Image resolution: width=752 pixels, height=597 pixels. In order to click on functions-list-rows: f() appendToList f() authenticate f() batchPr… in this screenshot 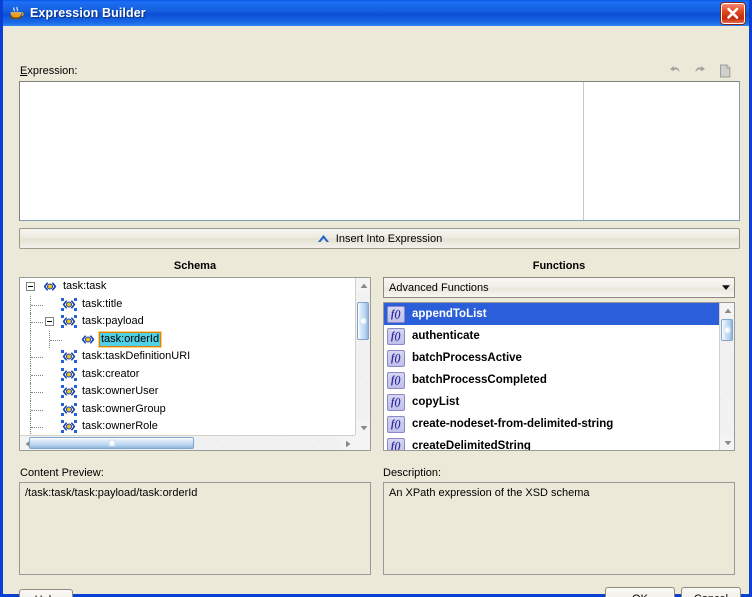, I will do `click(551, 376)`.